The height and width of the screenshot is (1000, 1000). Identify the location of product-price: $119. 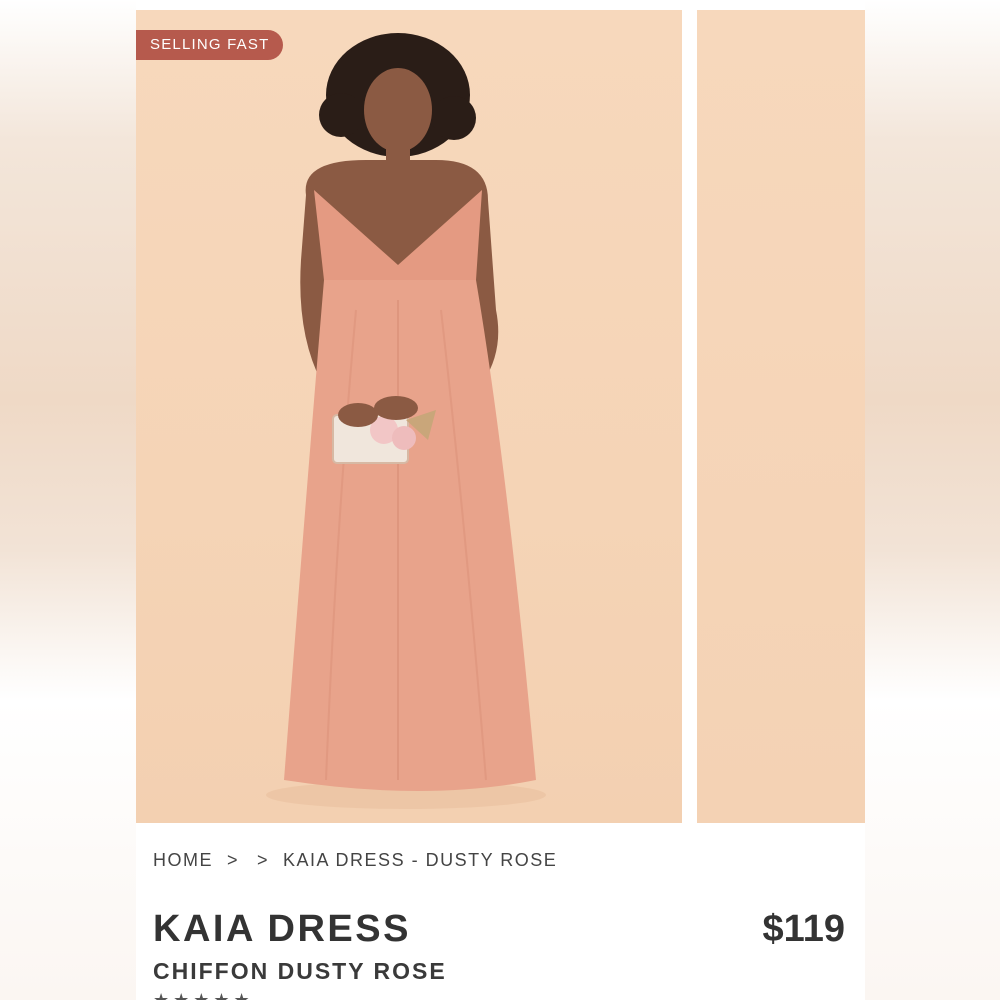
(803, 929).